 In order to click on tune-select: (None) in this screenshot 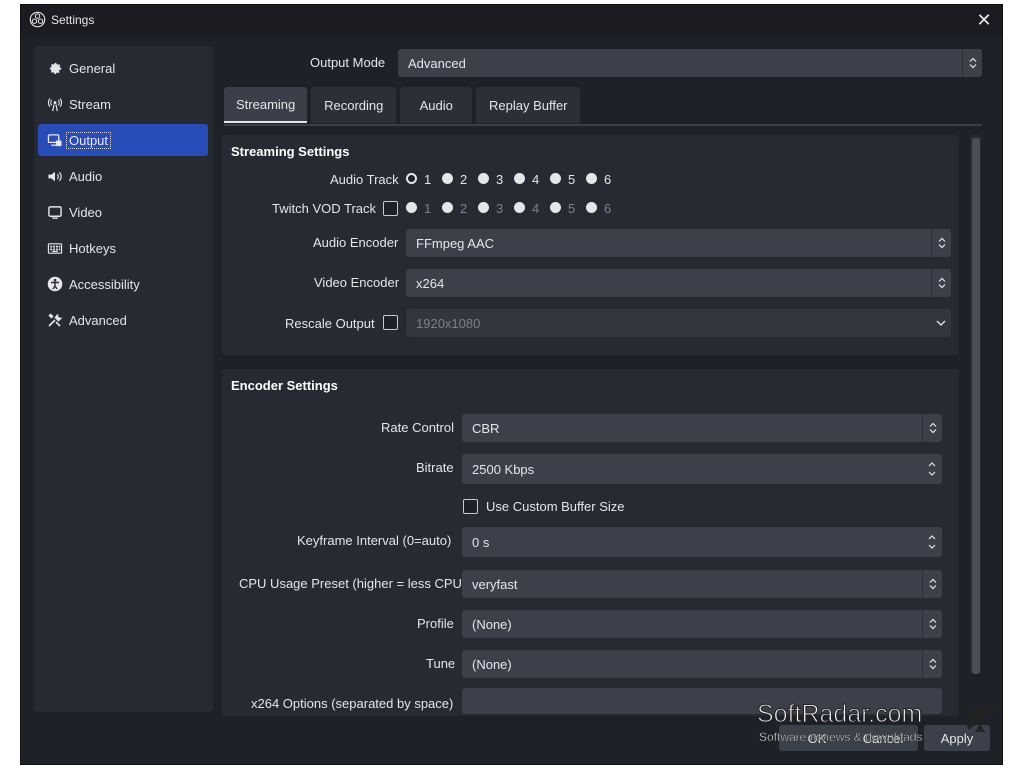, I will do `click(702, 664)`.